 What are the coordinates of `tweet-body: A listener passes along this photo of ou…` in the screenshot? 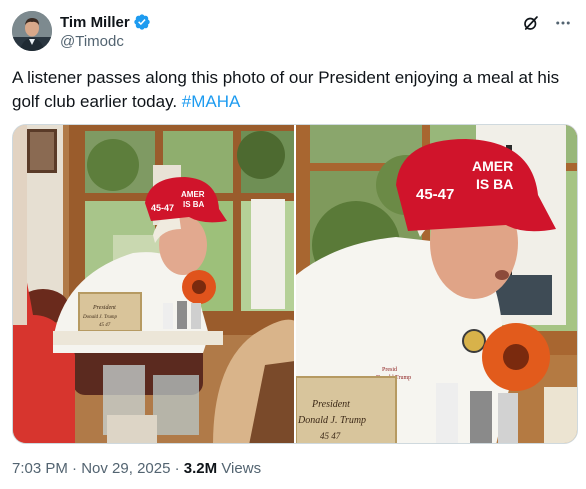 It's located at (286, 89).